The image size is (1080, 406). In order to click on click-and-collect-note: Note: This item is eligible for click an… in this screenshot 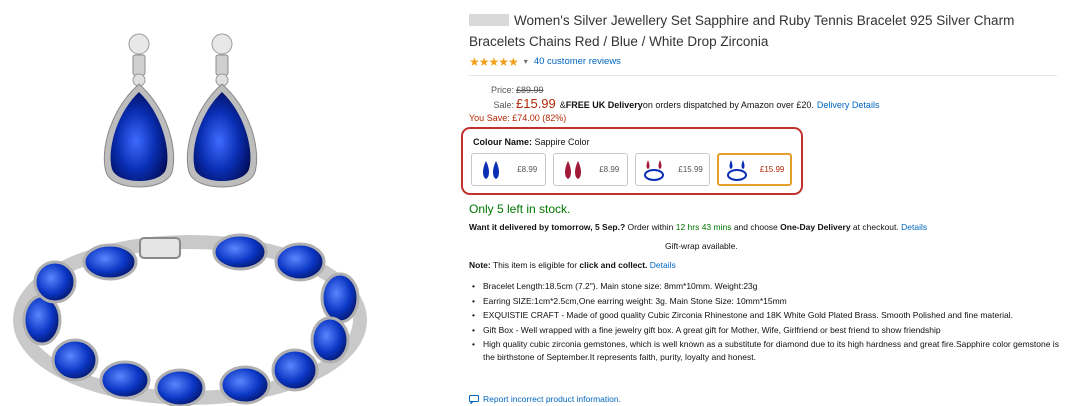, I will do `click(572, 265)`.